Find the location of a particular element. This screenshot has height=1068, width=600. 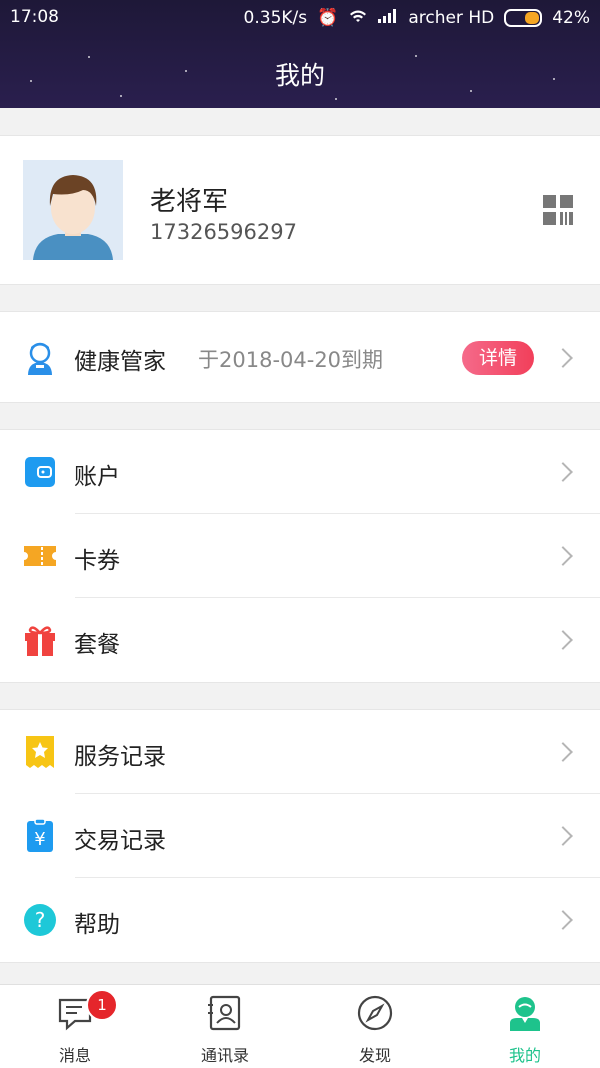

user-phone: 17326596297 is located at coordinates (223, 232).